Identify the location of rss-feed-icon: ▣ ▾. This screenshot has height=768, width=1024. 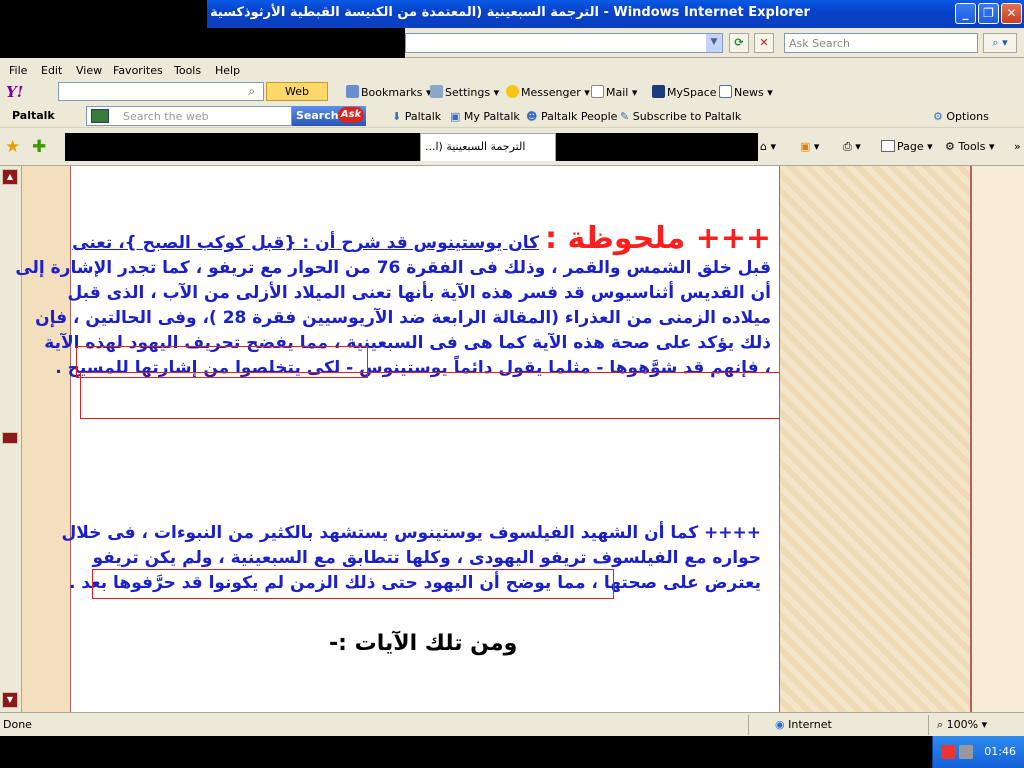
(809, 146).